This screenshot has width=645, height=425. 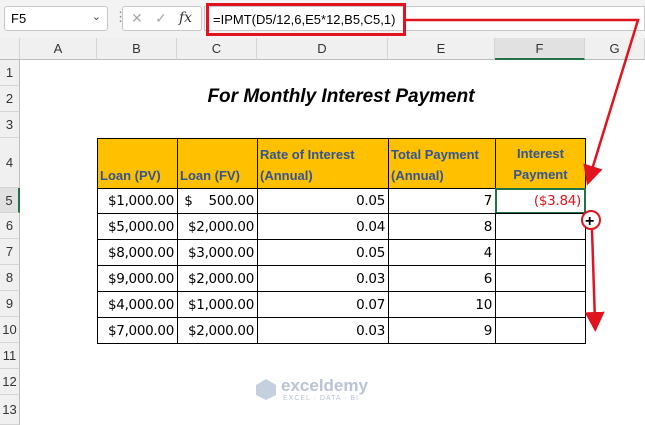 I want to click on exceldemy-logo-icon, so click(x=266, y=389).